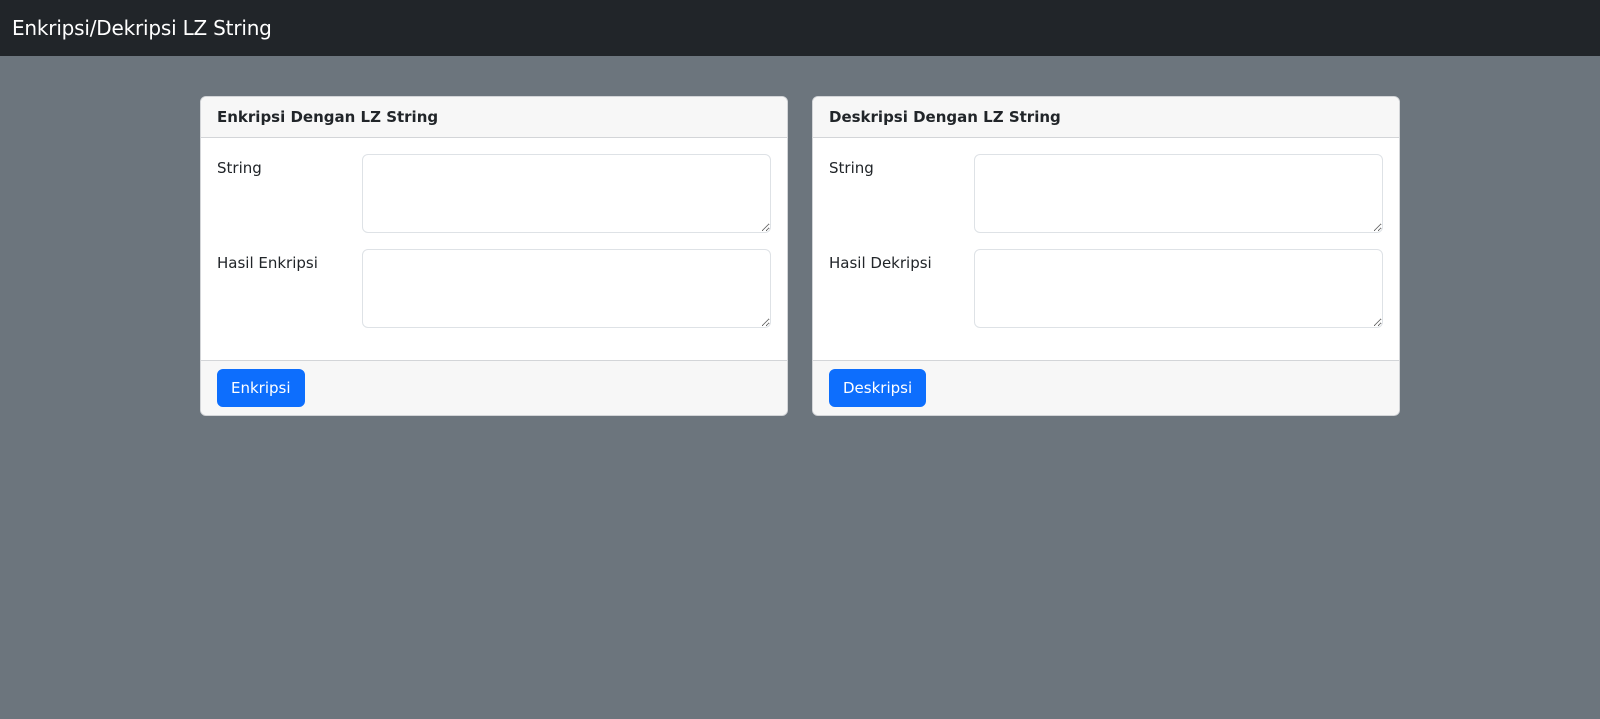 This screenshot has height=719, width=1600. I want to click on encrypt-string-input, so click(566, 193).